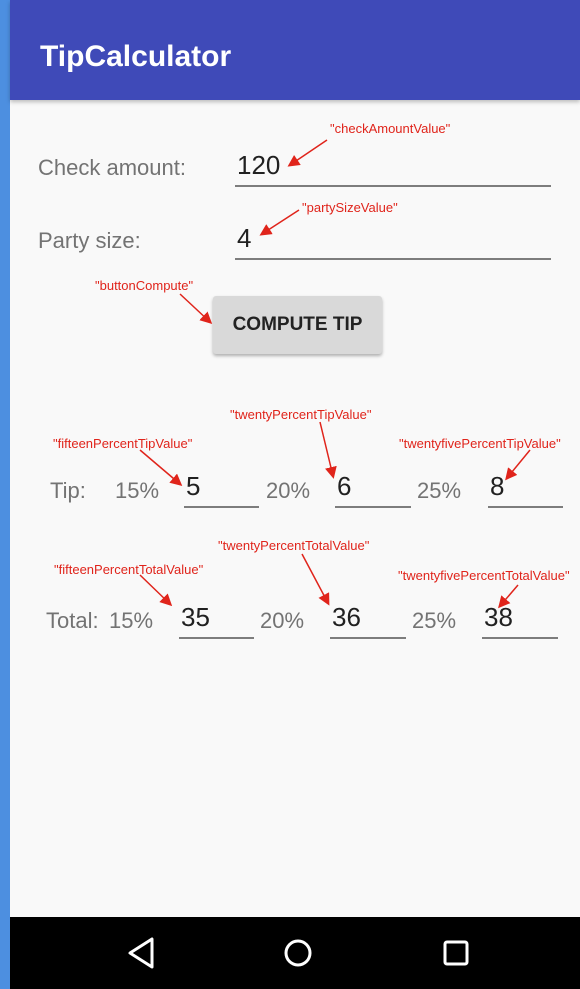  I want to click on recents-square-icon, so click(456, 953).